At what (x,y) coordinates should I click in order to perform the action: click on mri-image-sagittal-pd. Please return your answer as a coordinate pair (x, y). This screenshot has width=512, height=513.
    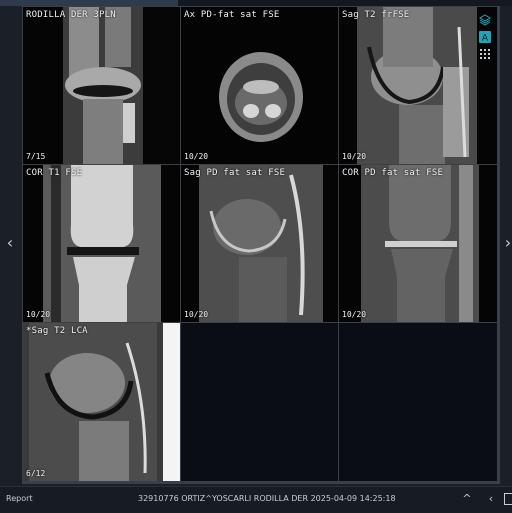
    Looking at the image, I should click on (259, 243).